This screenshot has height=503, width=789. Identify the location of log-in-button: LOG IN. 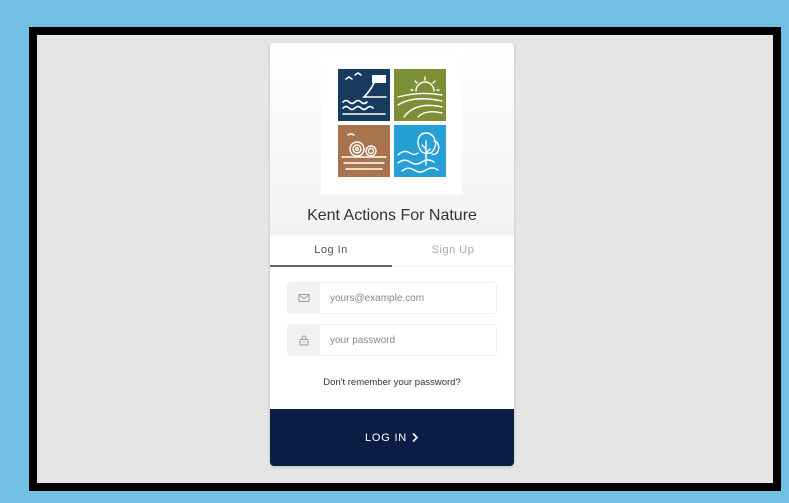
(392, 437).